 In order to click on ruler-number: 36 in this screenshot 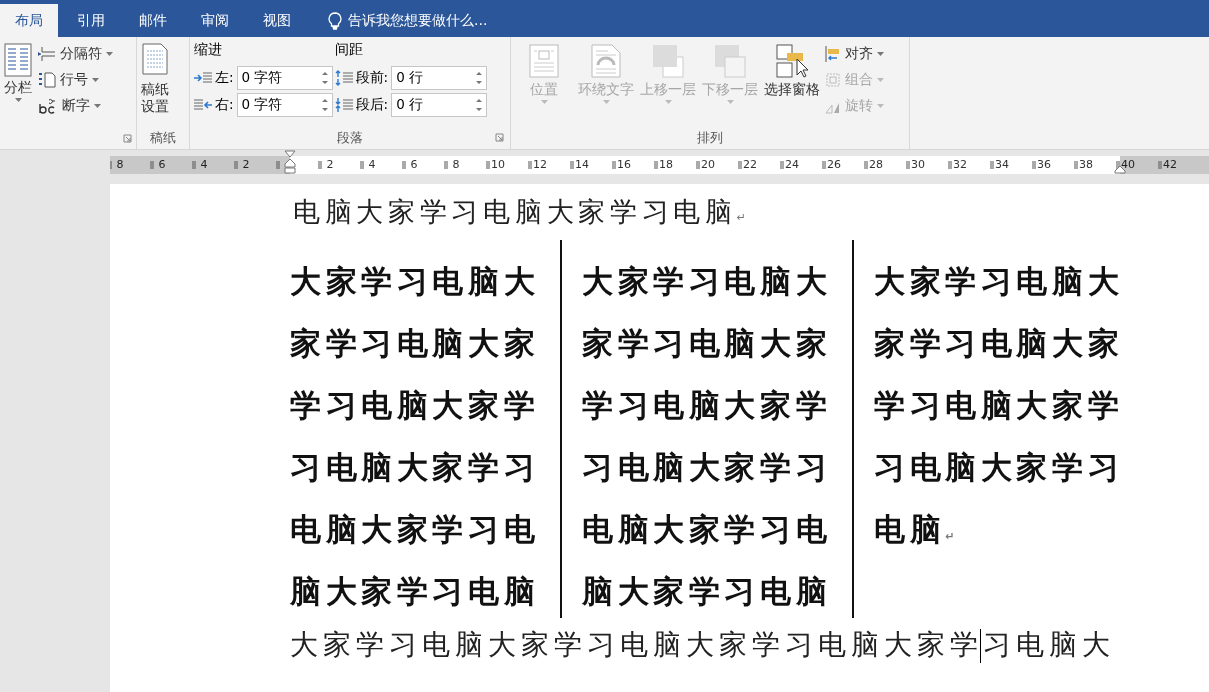, I will do `click(1044, 164)`.